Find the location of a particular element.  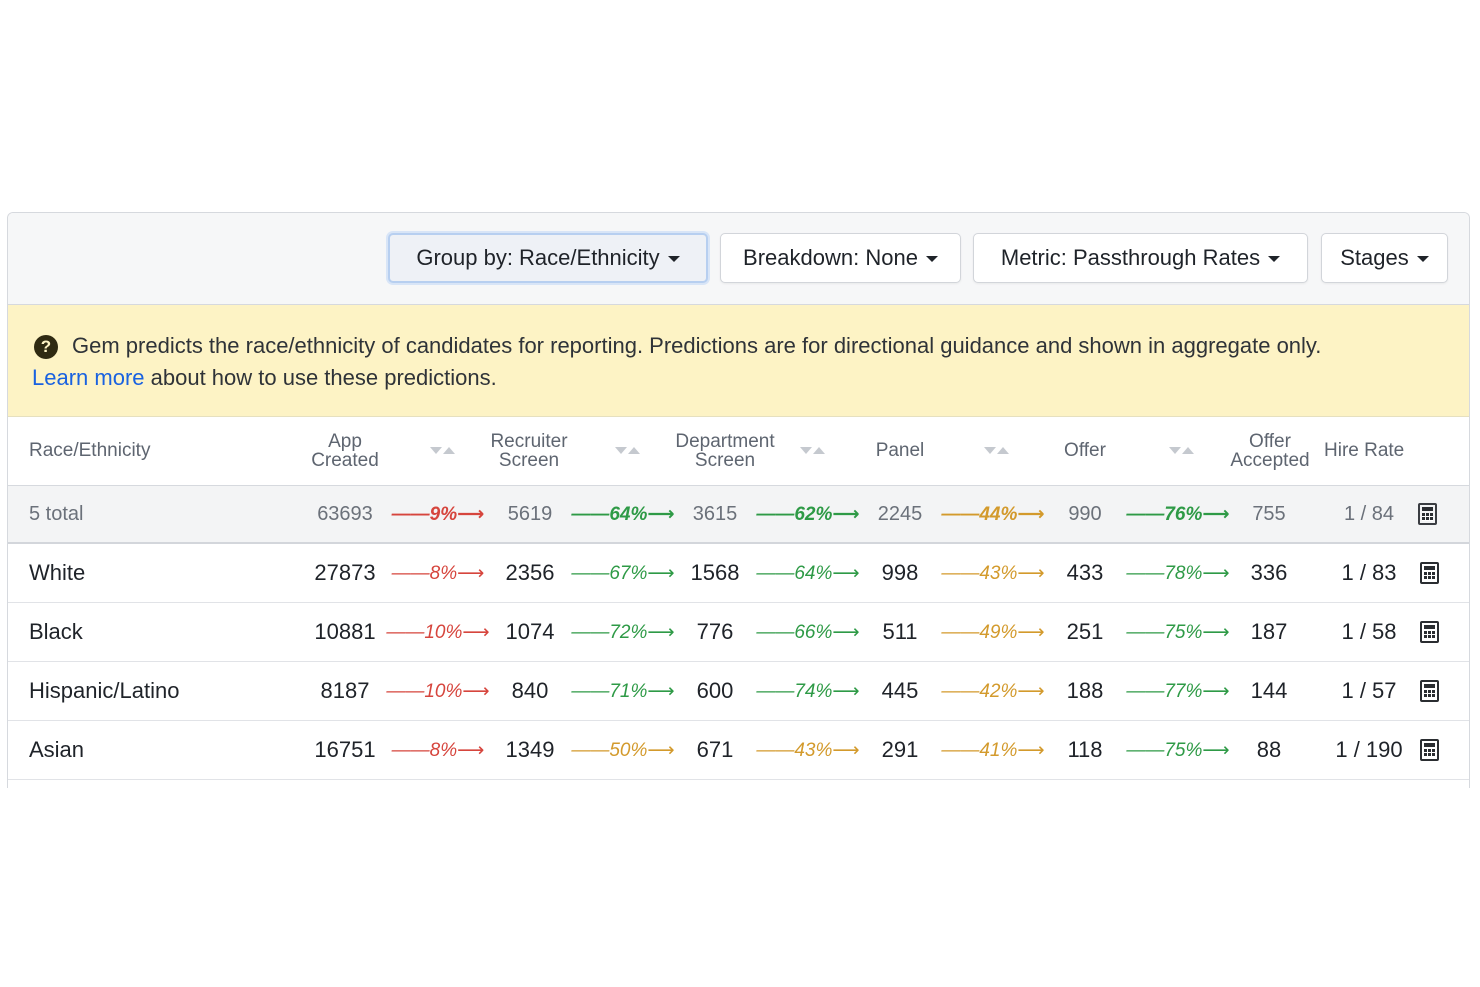

passthrough-rate-arrow: ——74%⟶ is located at coordinates (808, 691).